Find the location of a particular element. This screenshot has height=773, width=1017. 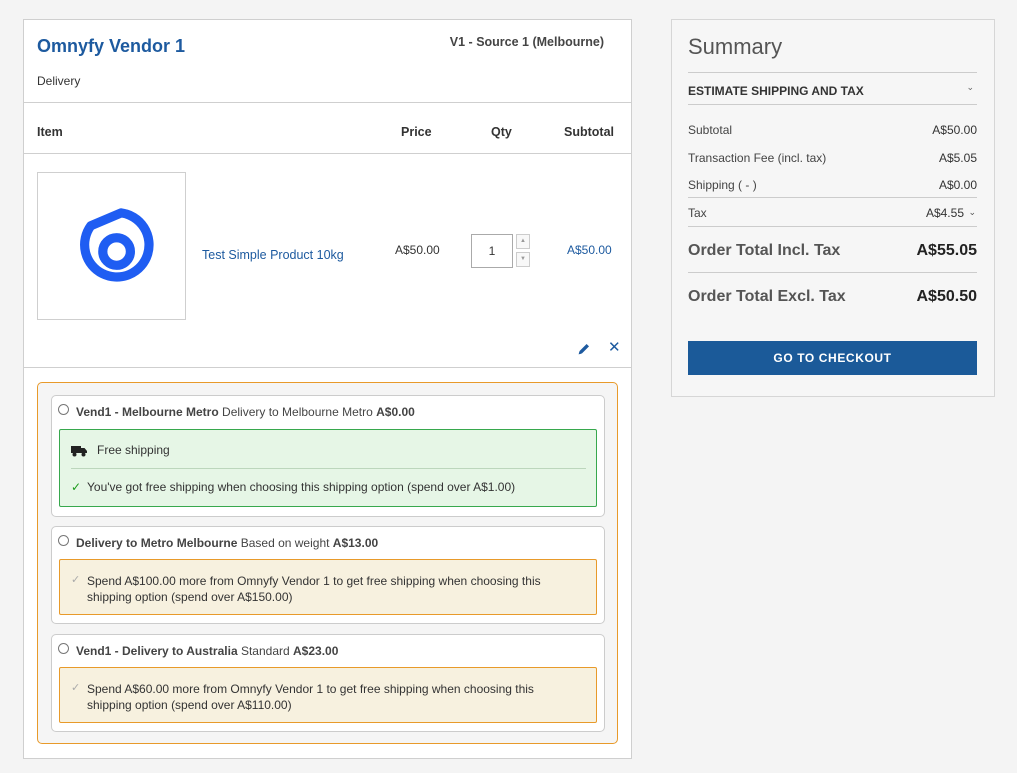

column-header-item: Item is located at coordinates (50, 132).